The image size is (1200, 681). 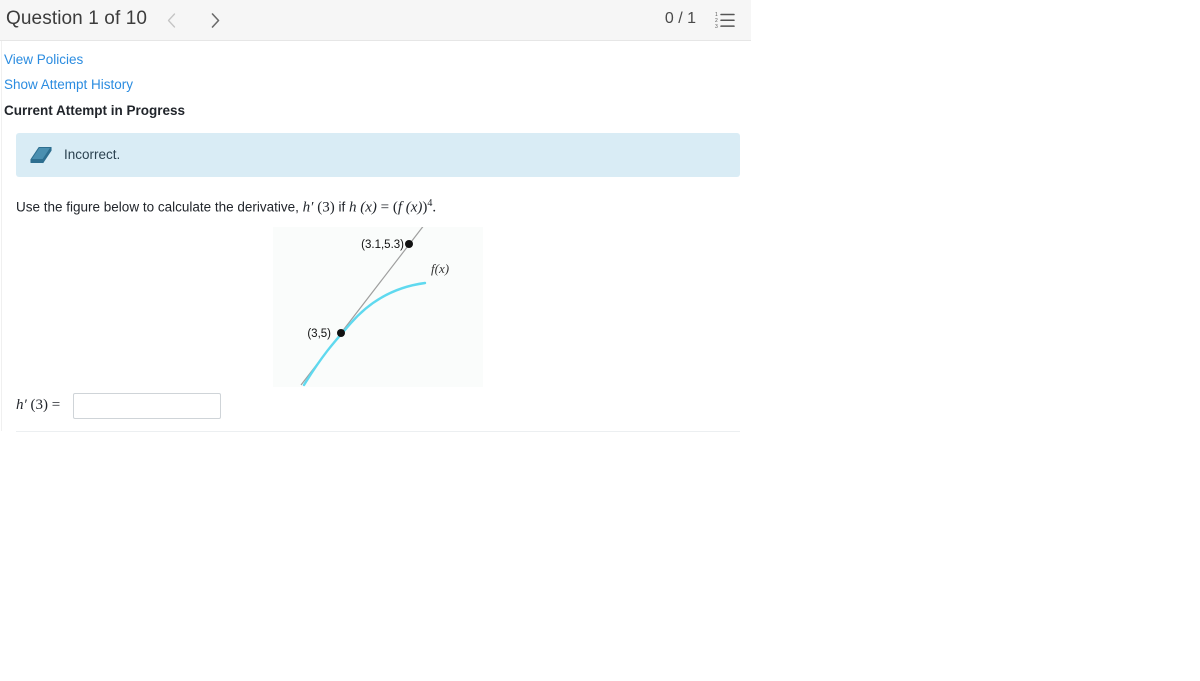 I want to click on alert-message: Incorrect., so click(x=92, y=154).